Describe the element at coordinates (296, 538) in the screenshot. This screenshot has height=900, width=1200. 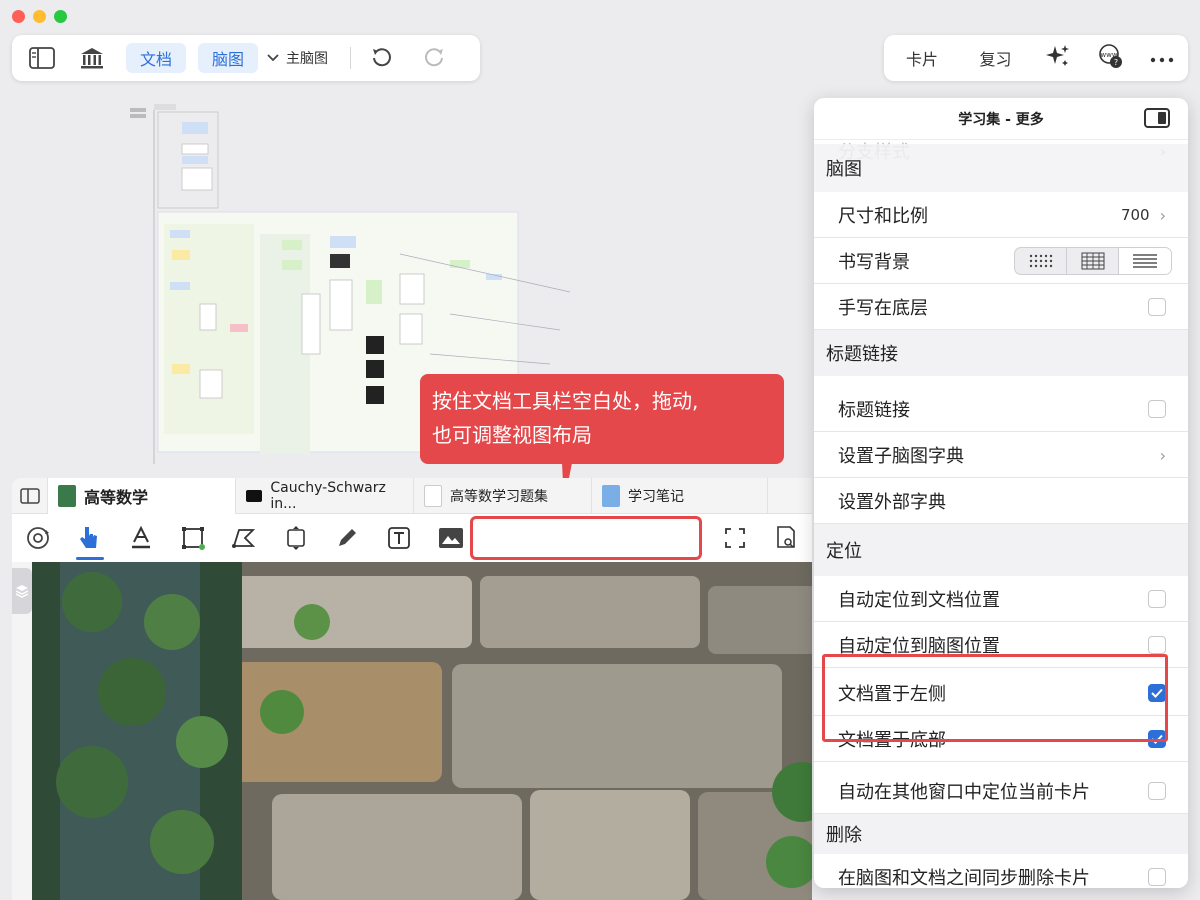
I see `resize-icon` at that location.